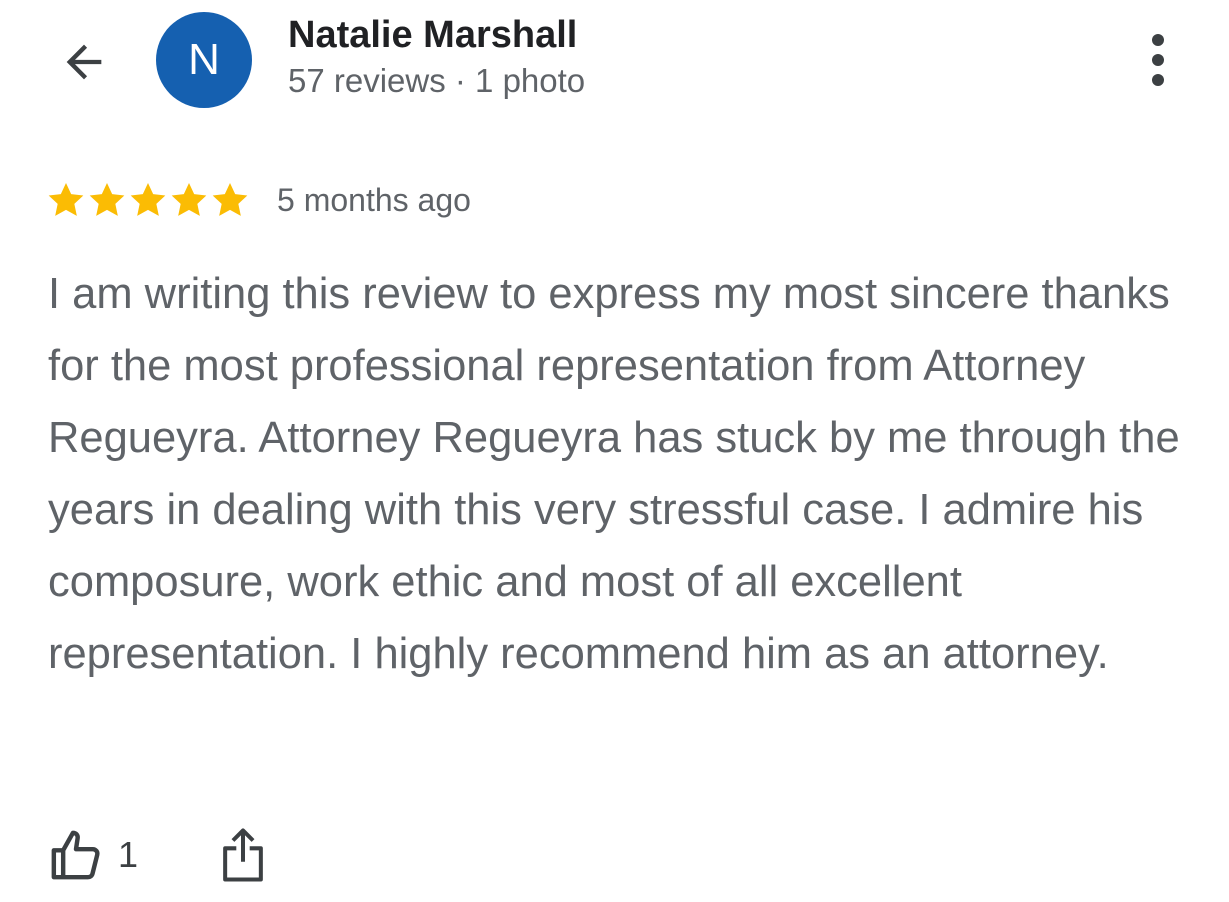  I want to click on more-vert-icon, so click(1158, 60).